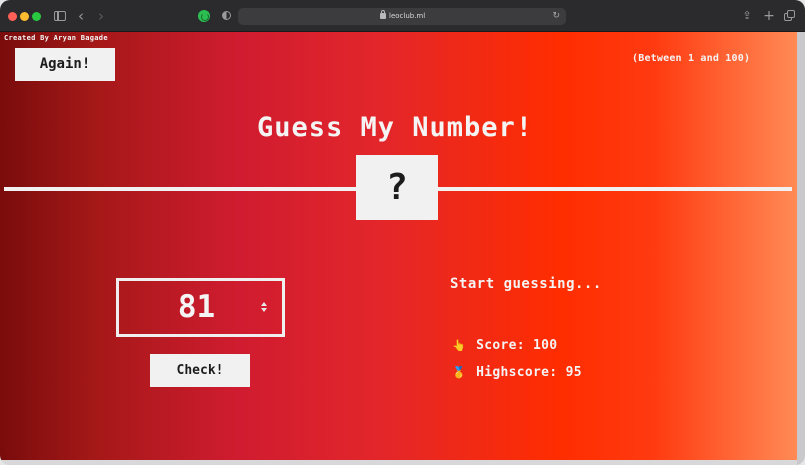  What do you see at coordinates (65, 64) in the screenshot?
I see `again-button: Again!` at bounding box center [65, 64].